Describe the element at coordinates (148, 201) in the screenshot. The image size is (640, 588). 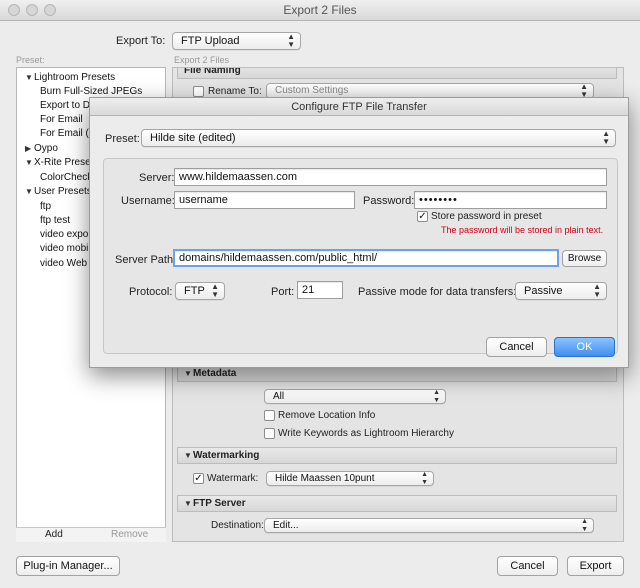
I see `username-label: Username:` at that location.